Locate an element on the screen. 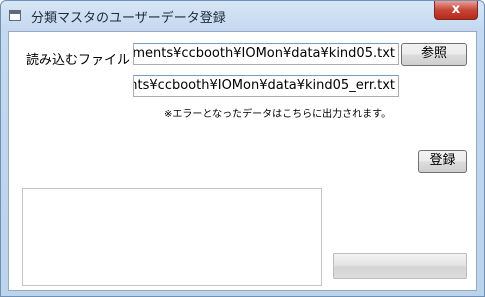 The image size is (485, 297). browse-button: 参照 is located at coordinates (434, 54).